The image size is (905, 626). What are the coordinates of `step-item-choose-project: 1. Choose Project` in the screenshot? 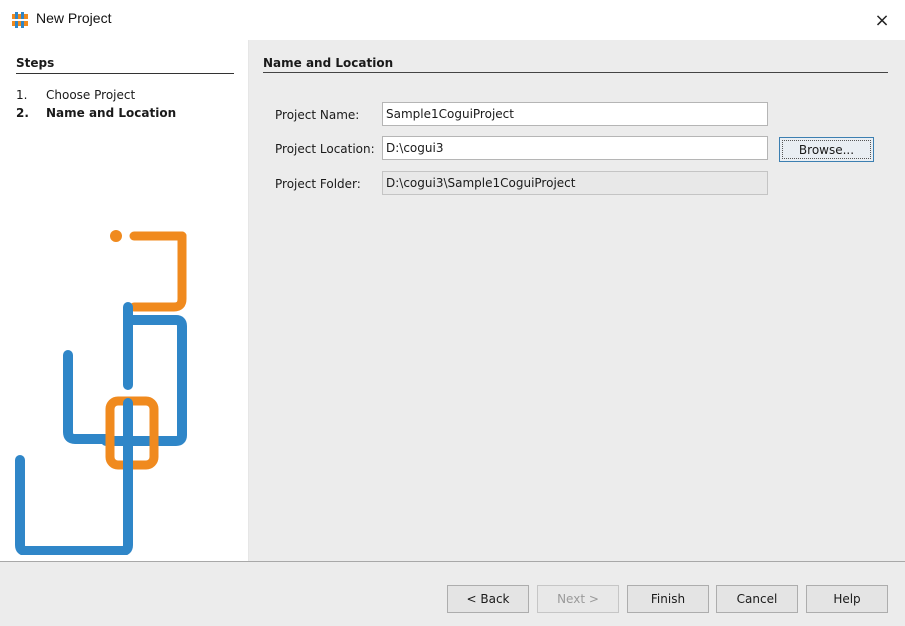 It's located at (75, 95).